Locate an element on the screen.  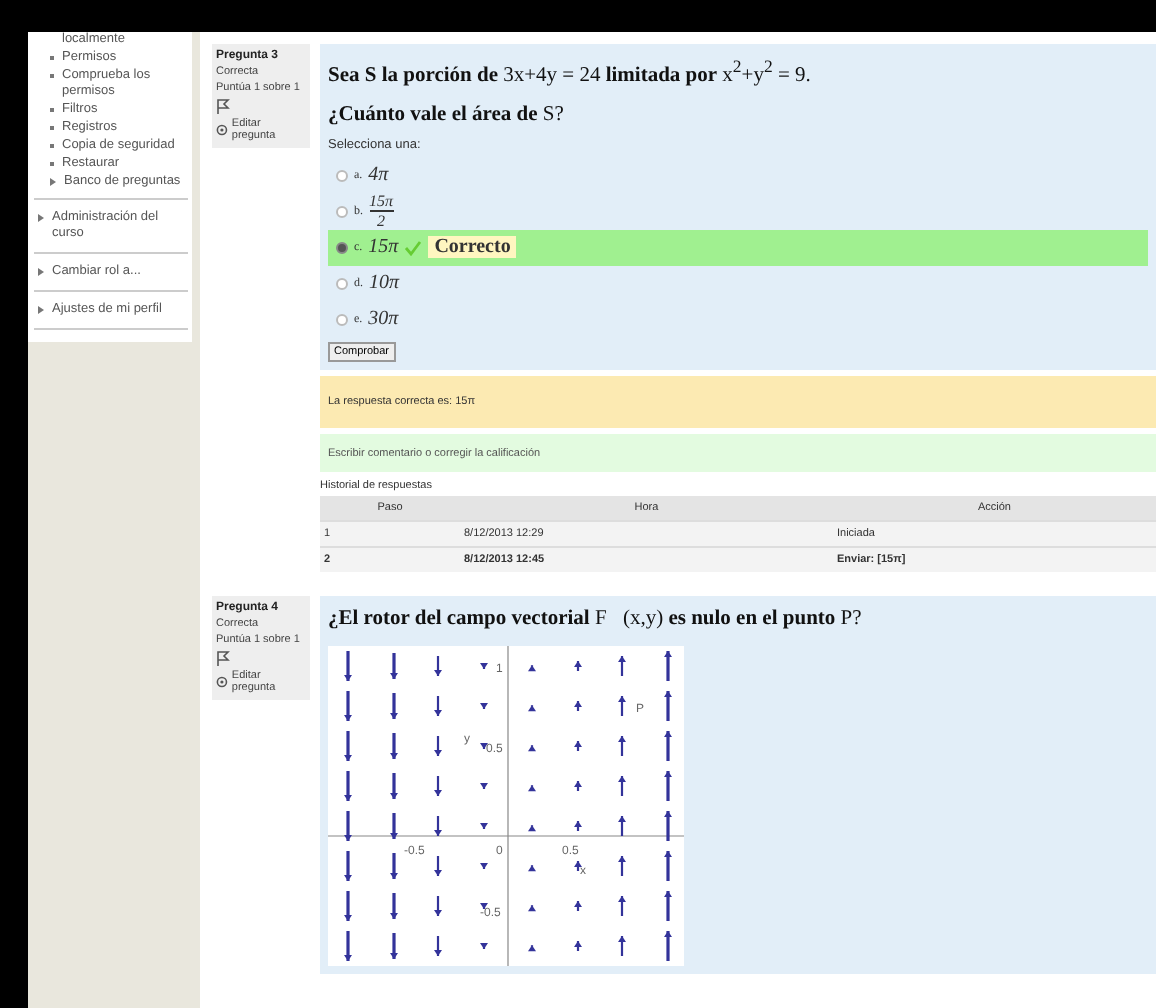
checkmark-icon is located at coordinates (413, 247).